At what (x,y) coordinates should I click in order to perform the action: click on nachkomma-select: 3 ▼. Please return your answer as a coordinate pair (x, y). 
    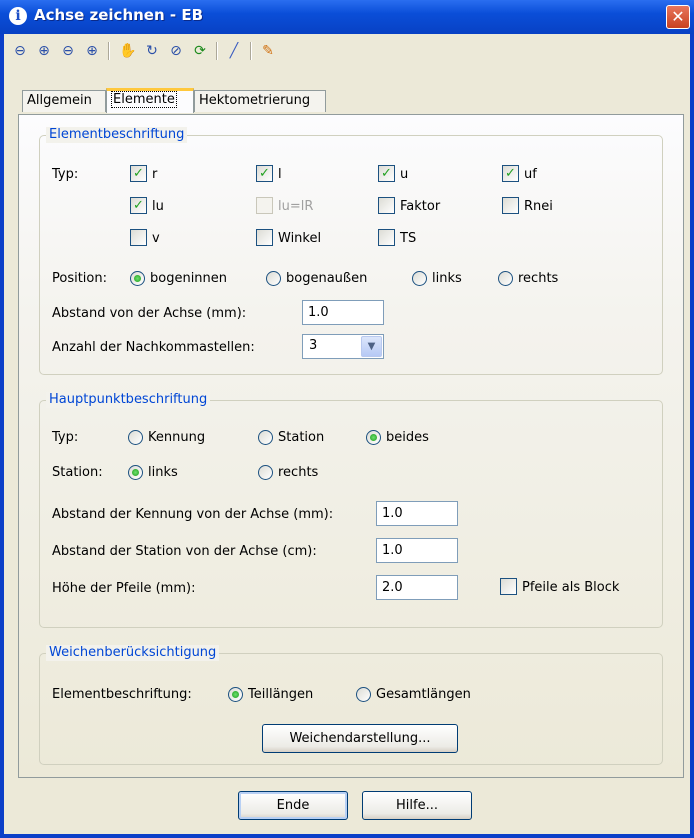
    Looking at the image, I should click on (343, 346).